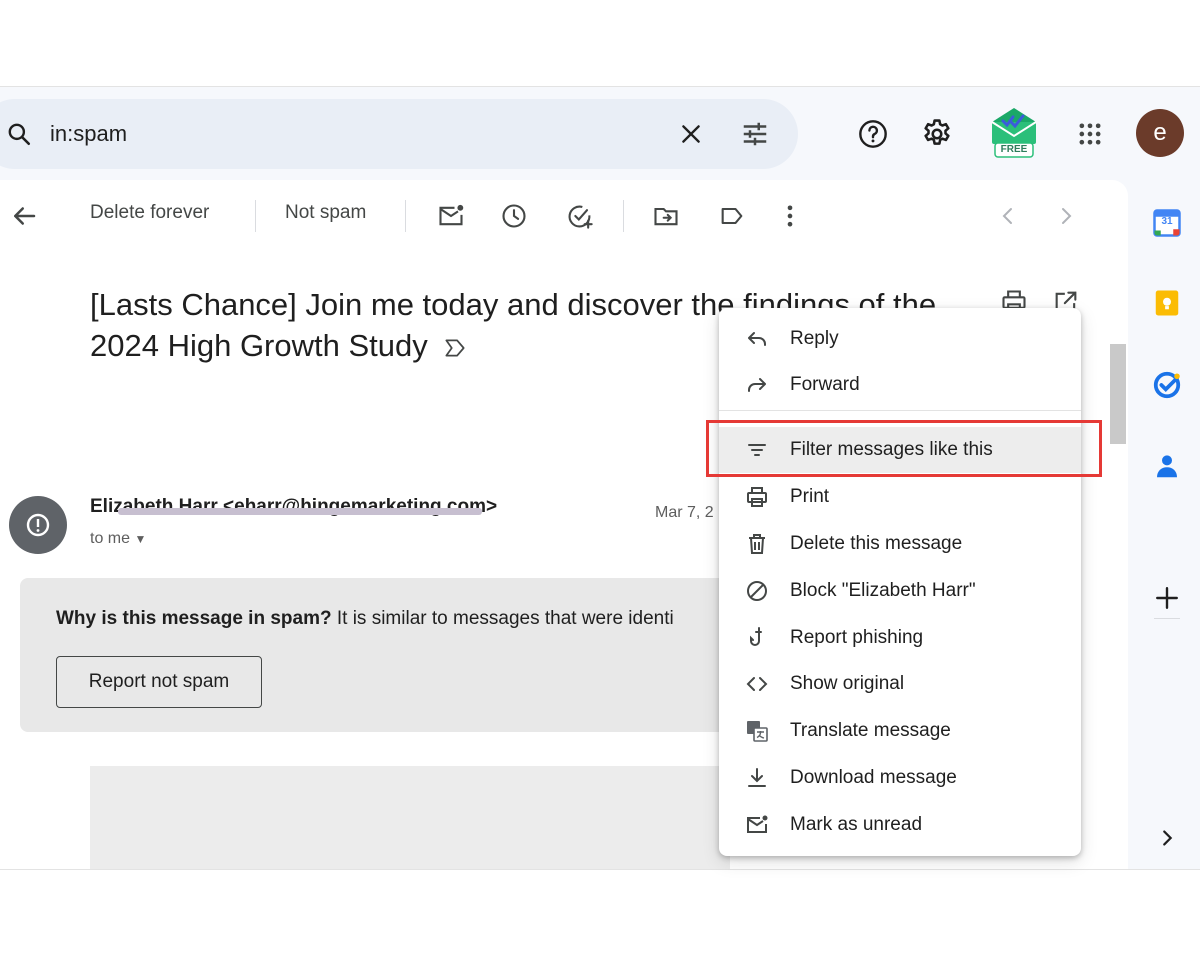 This screenshot has height=960, width=1200. I want to click on menu-item-forward: Forward, so click(900, 385).